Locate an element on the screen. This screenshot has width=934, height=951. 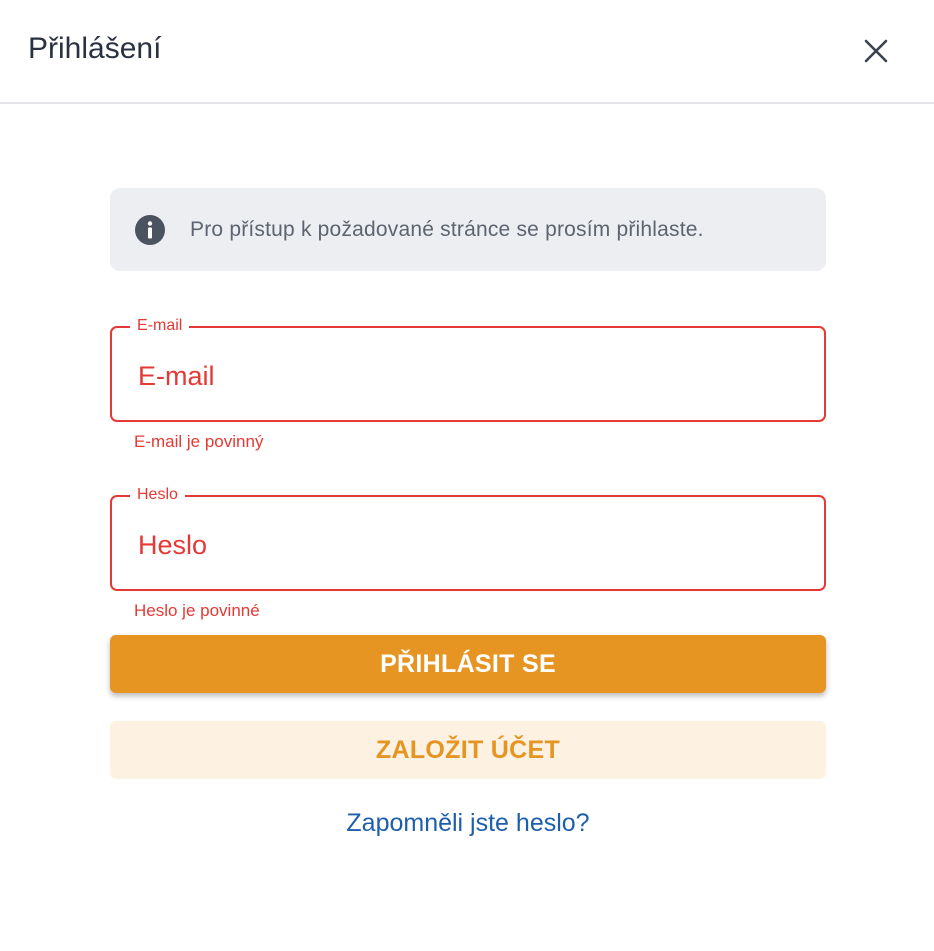
password-field: Heslo Heslo is located at coordinates (468, 537).